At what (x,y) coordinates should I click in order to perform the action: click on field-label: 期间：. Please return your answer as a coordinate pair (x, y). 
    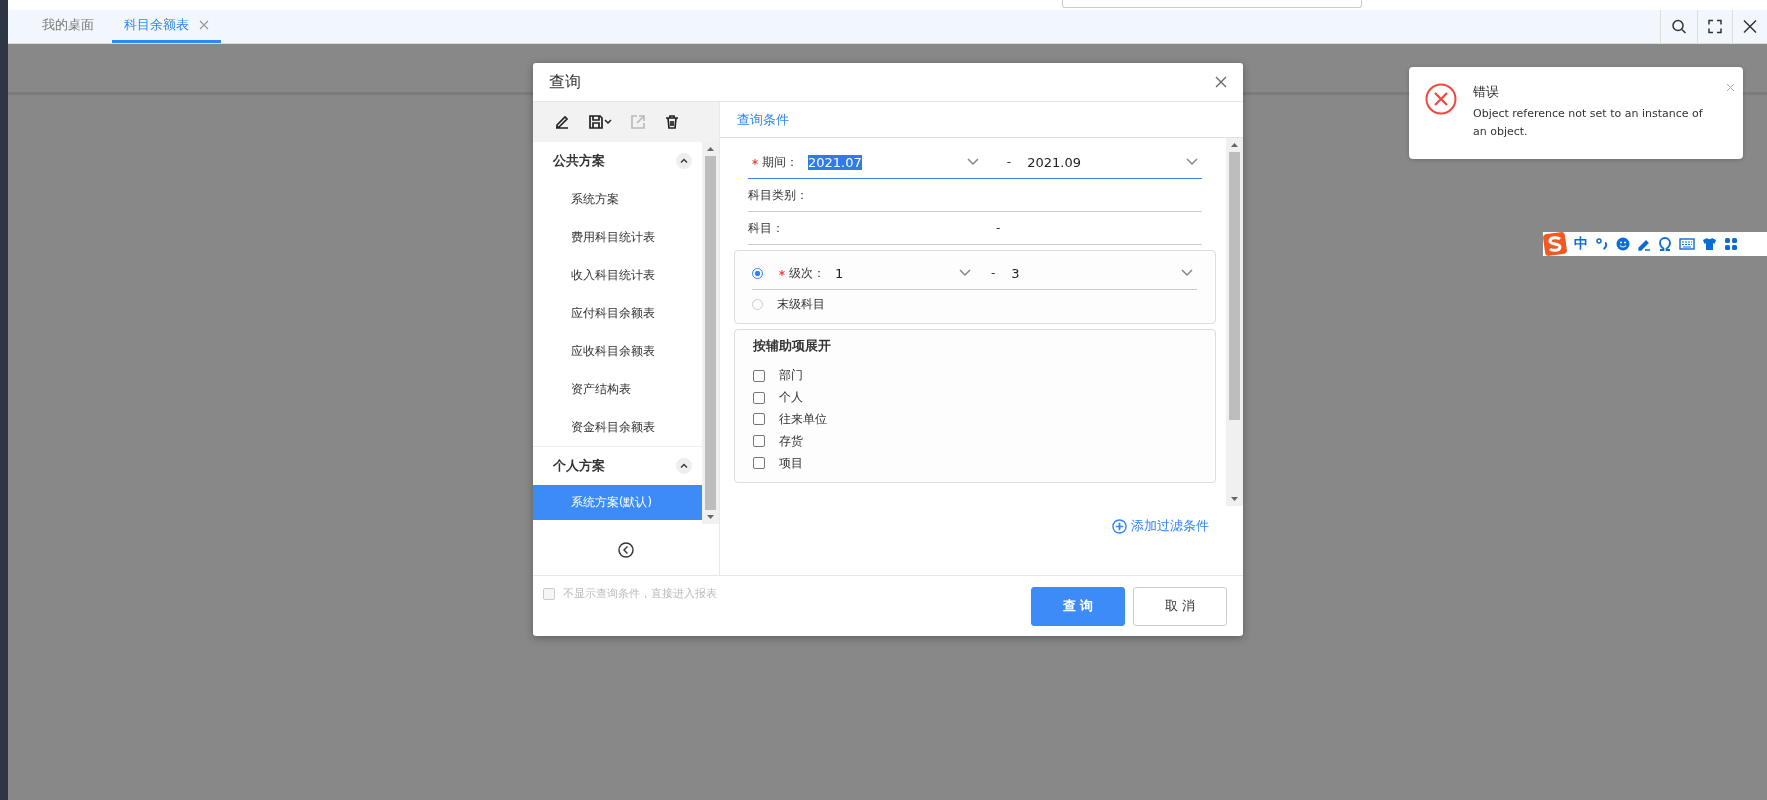
    Looking at the image, I should click on (780, 162).